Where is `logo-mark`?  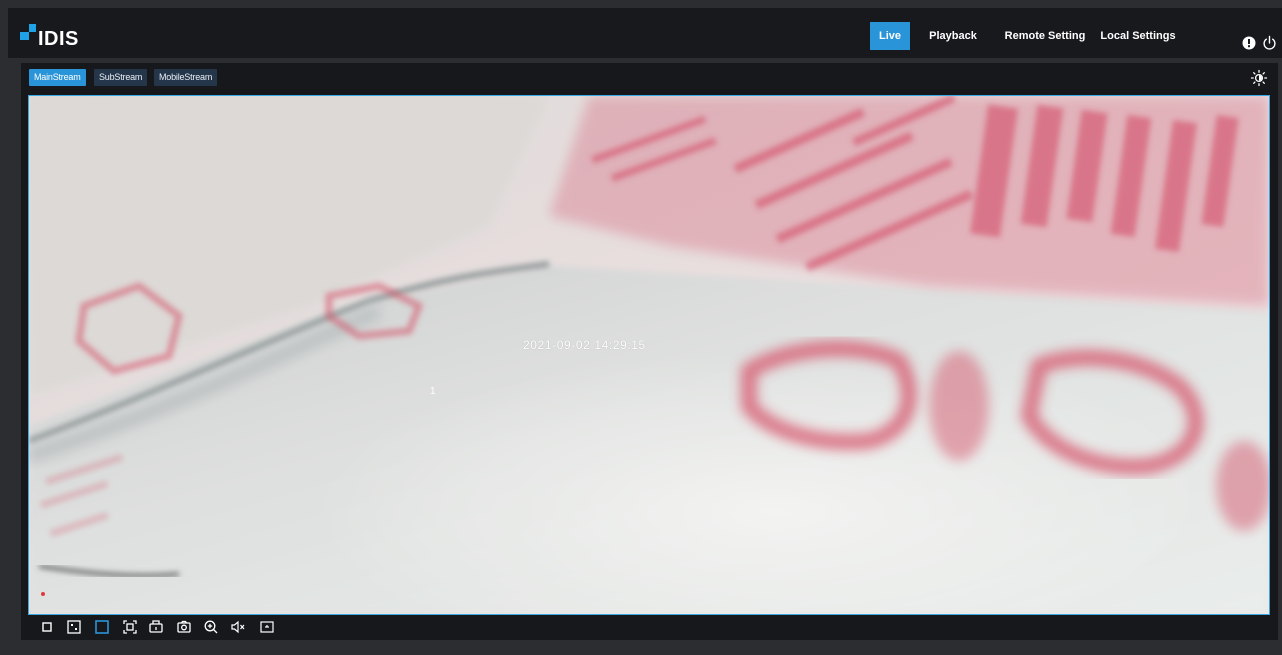 logo-mark is located at coordinates (24, 36).